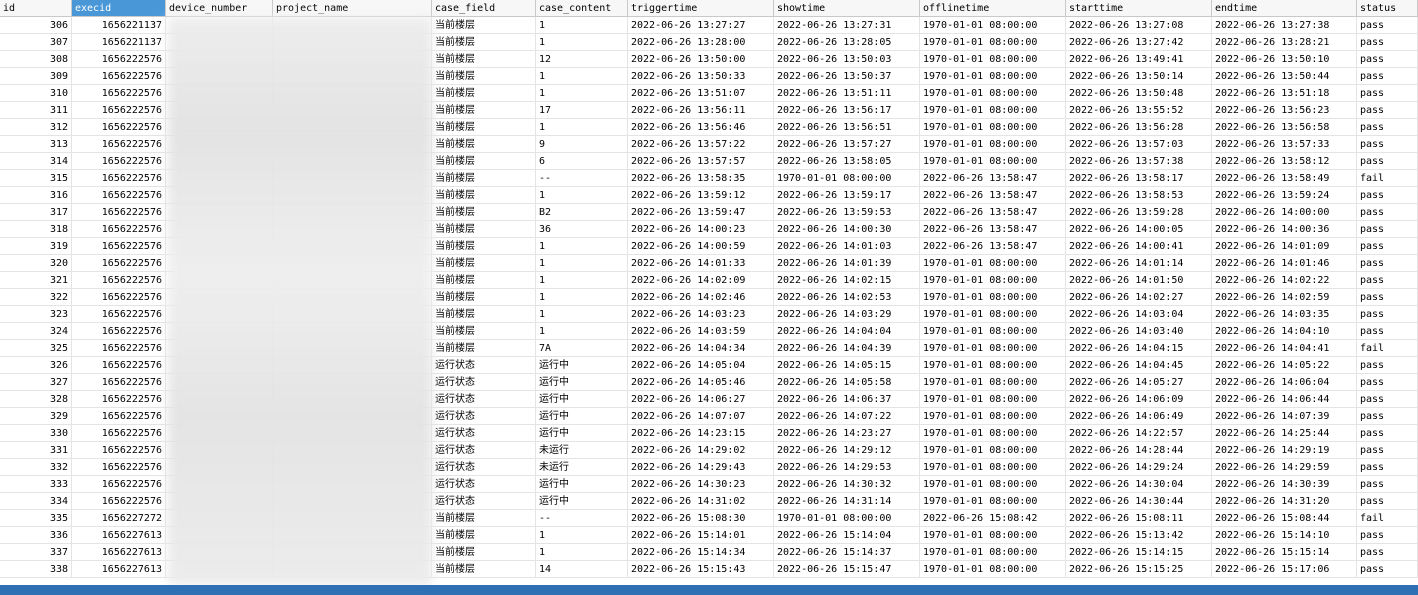 Image resolution: width=1418 pixels, height=595 pixels. I want to click on cell-offlinetime: 2022-06-26 15:08:42, so click(993, 518).